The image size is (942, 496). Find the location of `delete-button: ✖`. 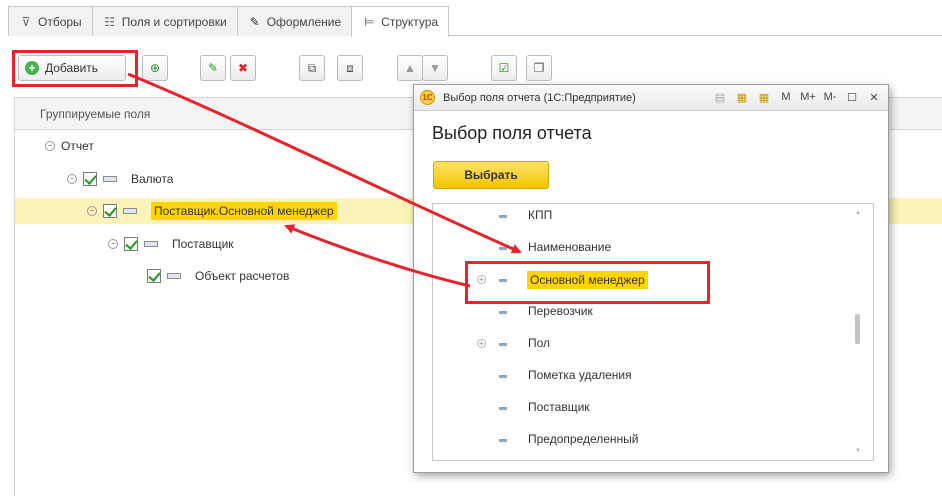

delete-button: ✖ is located at coordinates (243, 68).